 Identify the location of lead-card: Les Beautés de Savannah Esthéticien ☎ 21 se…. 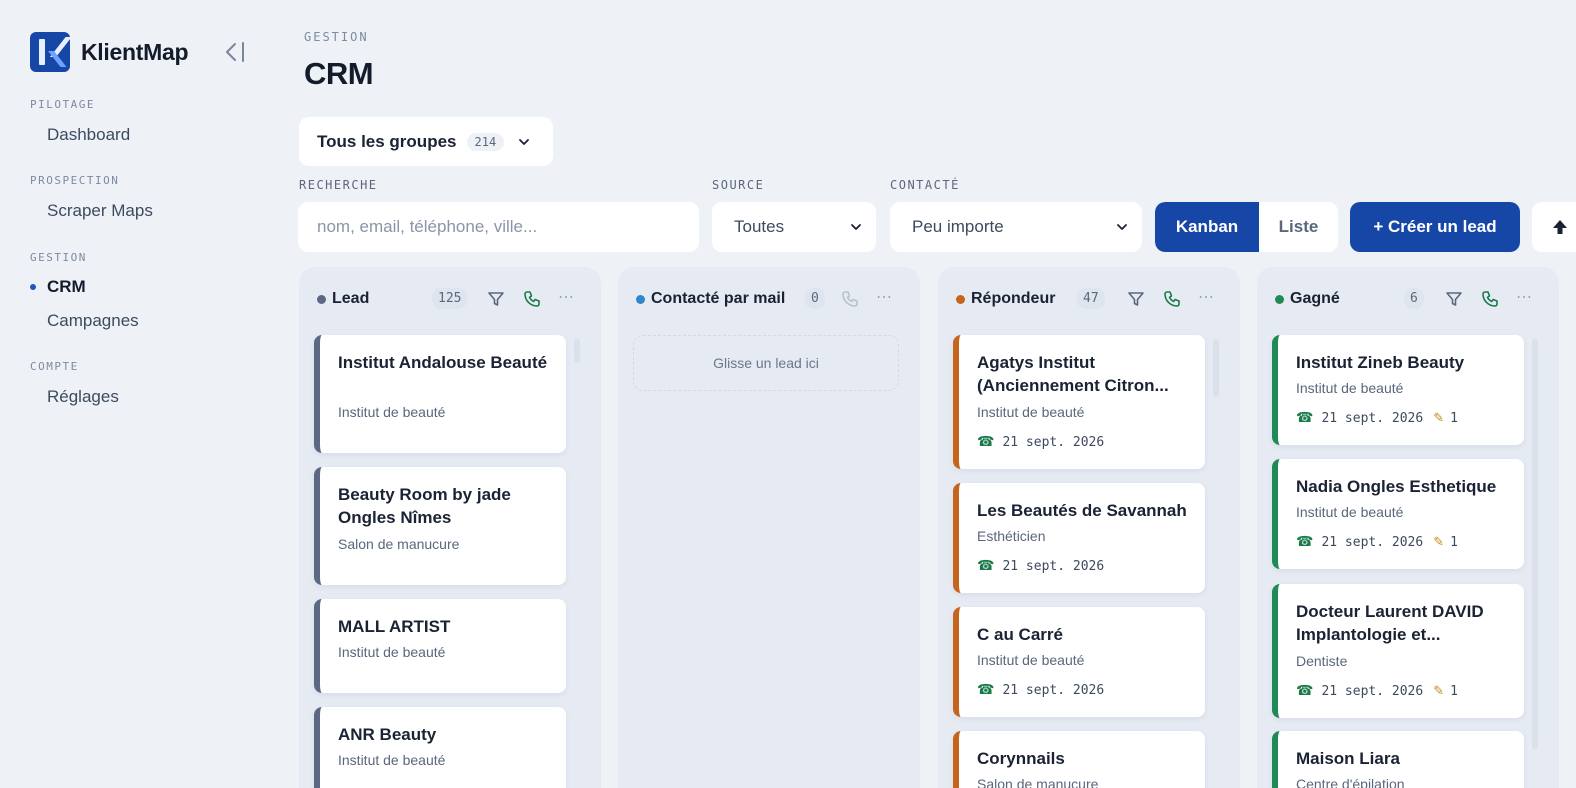
(1079, 538).